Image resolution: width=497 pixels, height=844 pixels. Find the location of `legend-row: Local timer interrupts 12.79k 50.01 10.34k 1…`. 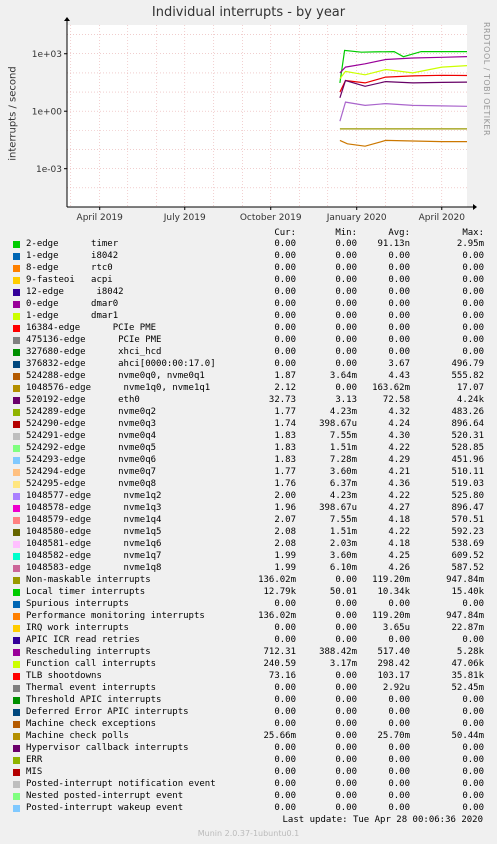

legend-row: Local timer interrupts 12.79k 50.01 10.34k 1… is located at coordinates (248, 592).